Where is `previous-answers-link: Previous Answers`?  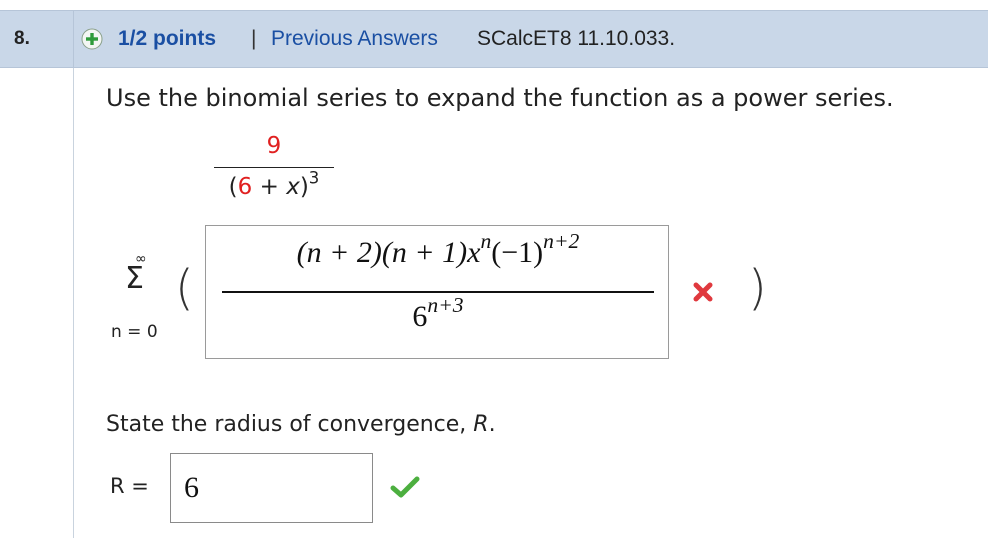 previous-answers-link: Previous Answers is located at coordinates (354, 39).